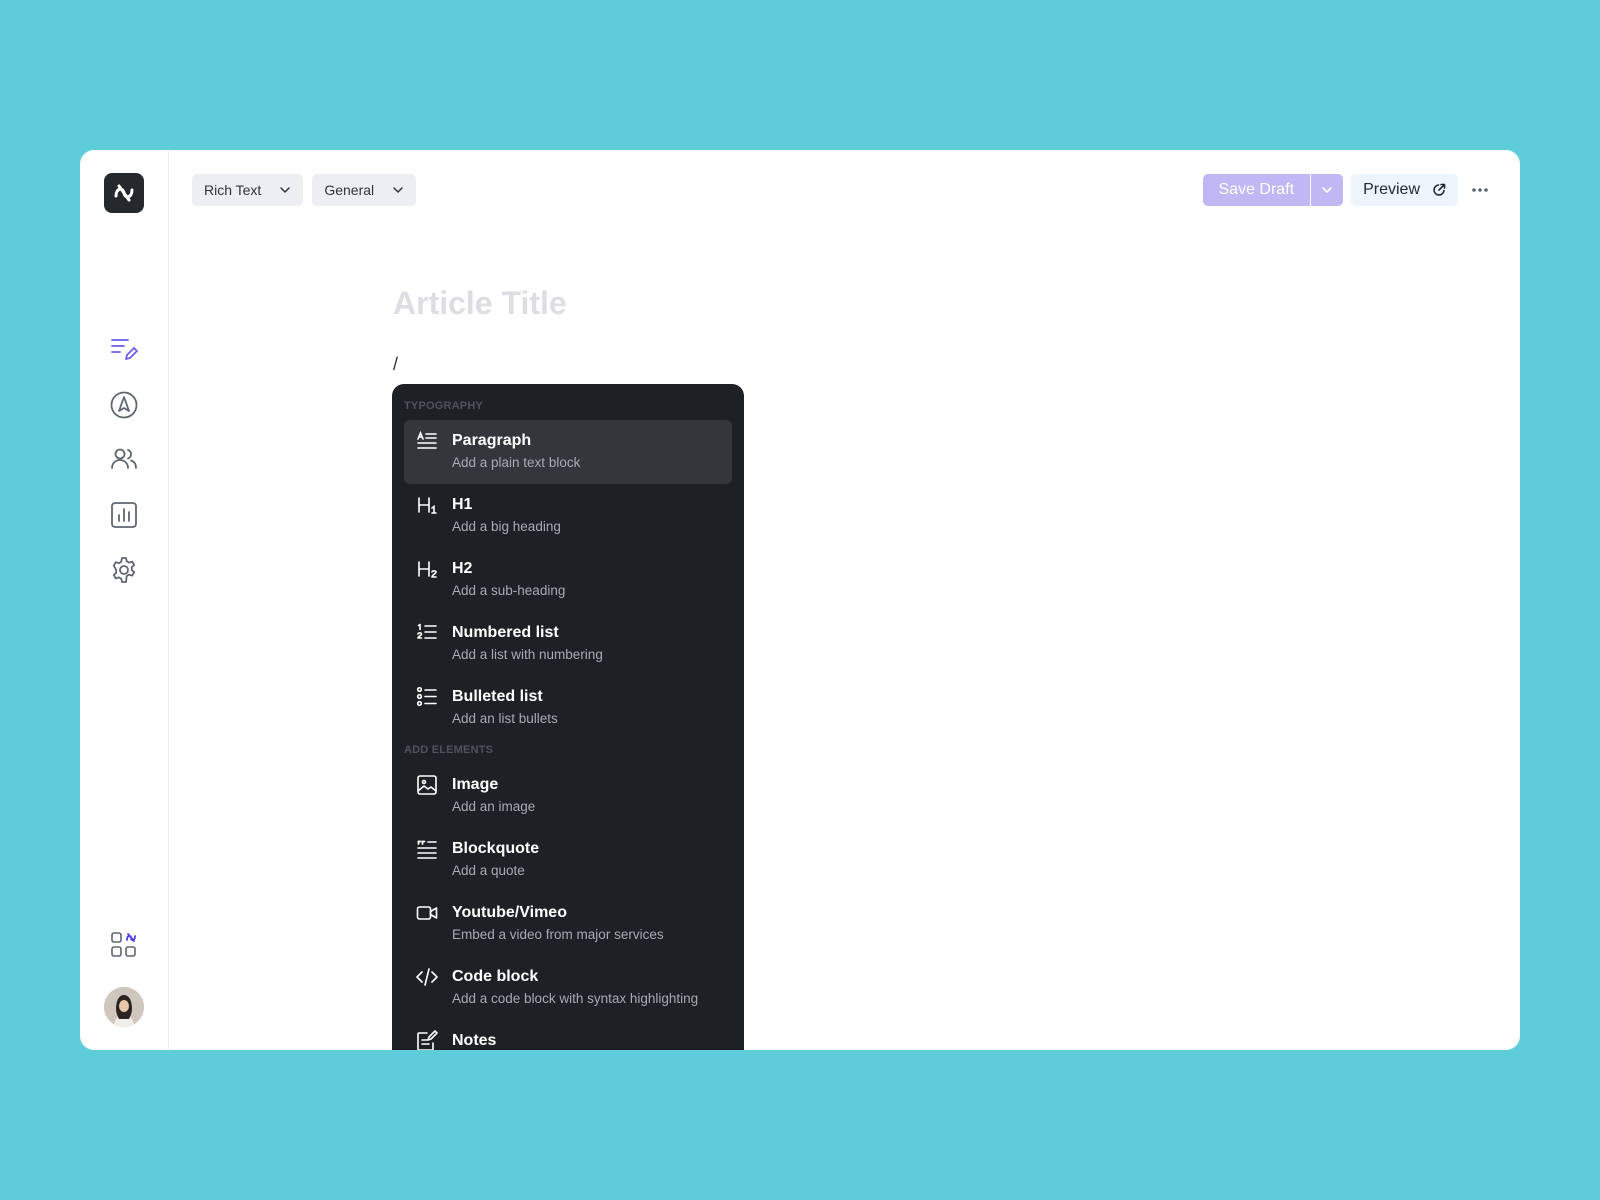  Describe the element at coordinates (1391, 189) in the screenshot. I see `preview-label: Preview` at that location.